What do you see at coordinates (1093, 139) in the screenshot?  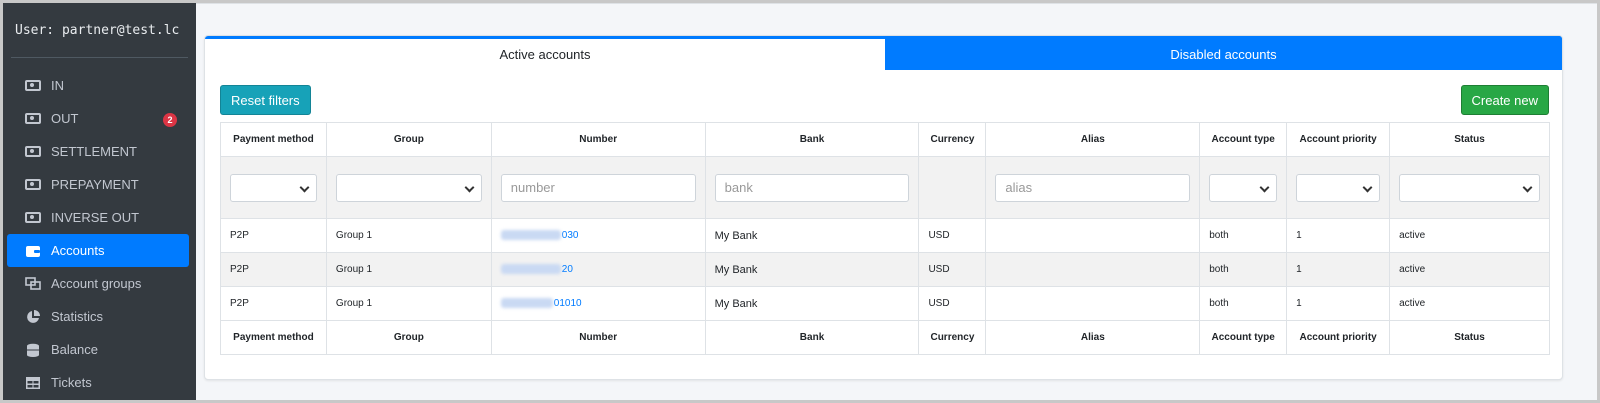 I see `column-header: Alias` at bounding box center [1093, 139].